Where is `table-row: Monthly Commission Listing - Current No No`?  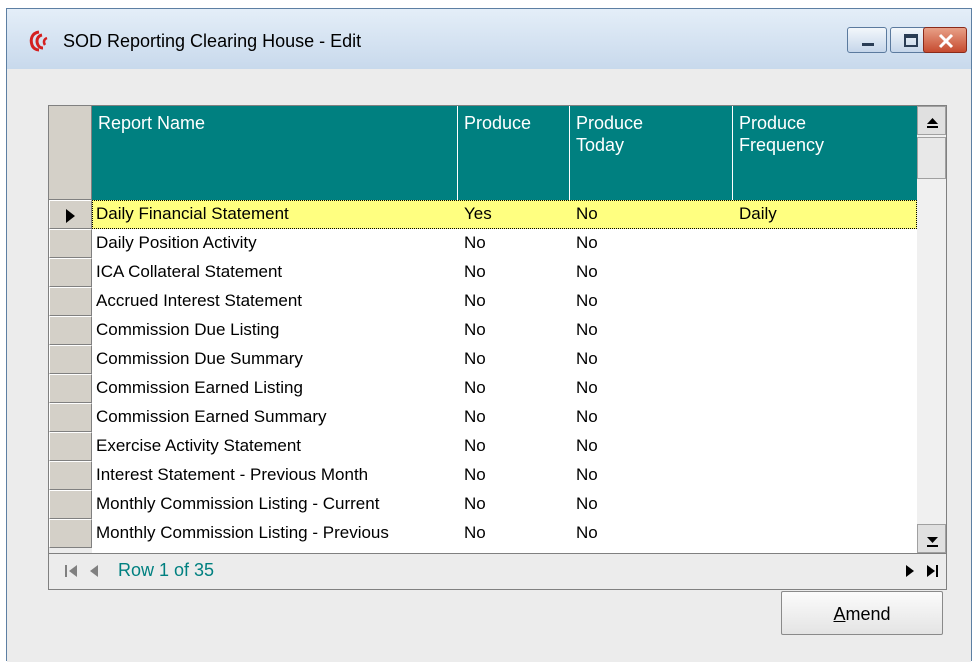
table-row: Monthly Commission Listing - Current No No is located at coordinates (504, 504).